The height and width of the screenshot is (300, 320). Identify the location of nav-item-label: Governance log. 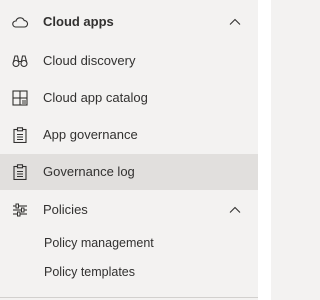
(89, 171).